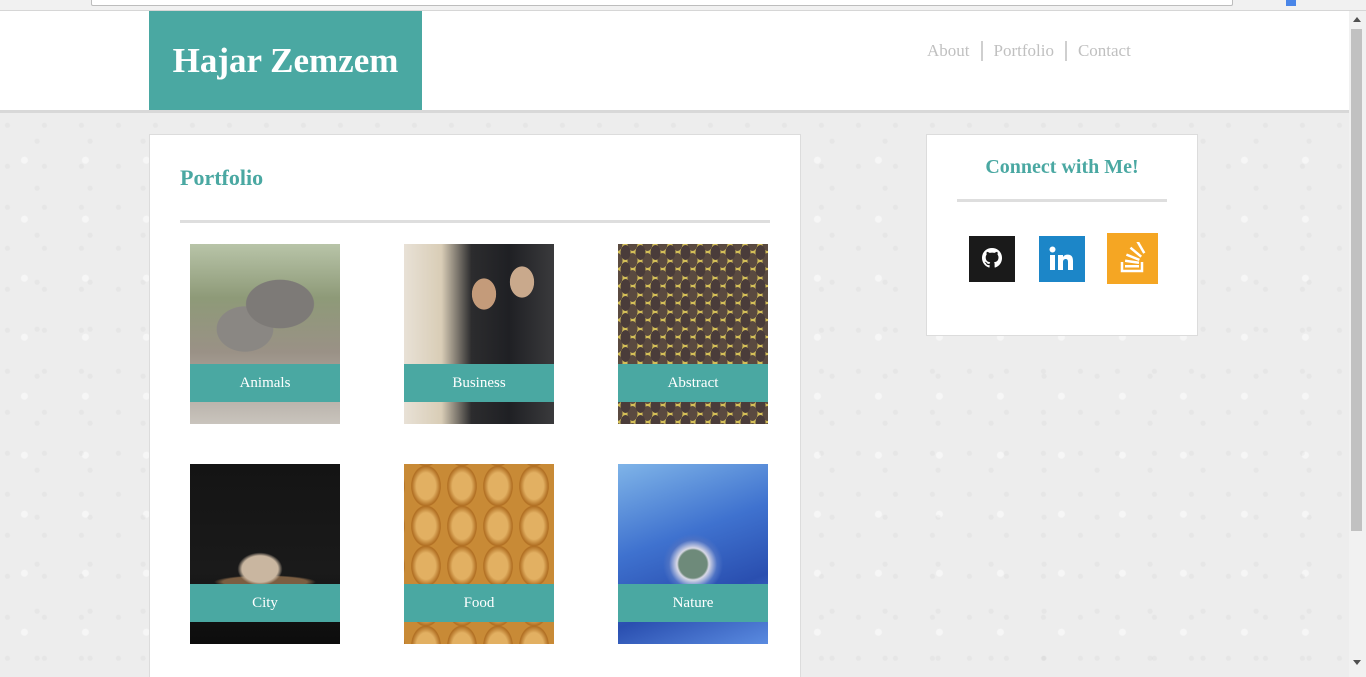  I want to click on vertical-scrollbar, so click(1357, 344).